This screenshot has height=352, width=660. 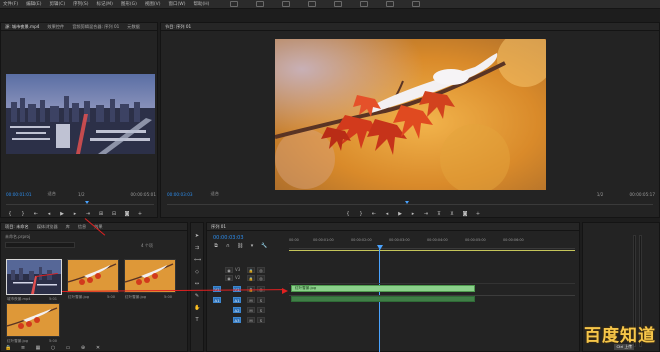 What do you see at coordinates (22, 27) in the screenshot?
I see `tab-source: 源: 城市夜景.mp4` at bounding box center [22, 27].